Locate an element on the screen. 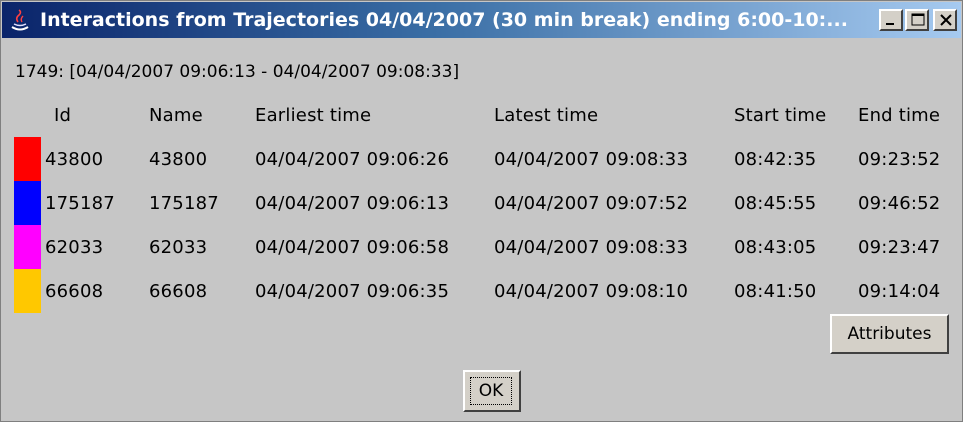 The image size is (965, 424). row-name: 43800 is located at coordinates (178, 159).